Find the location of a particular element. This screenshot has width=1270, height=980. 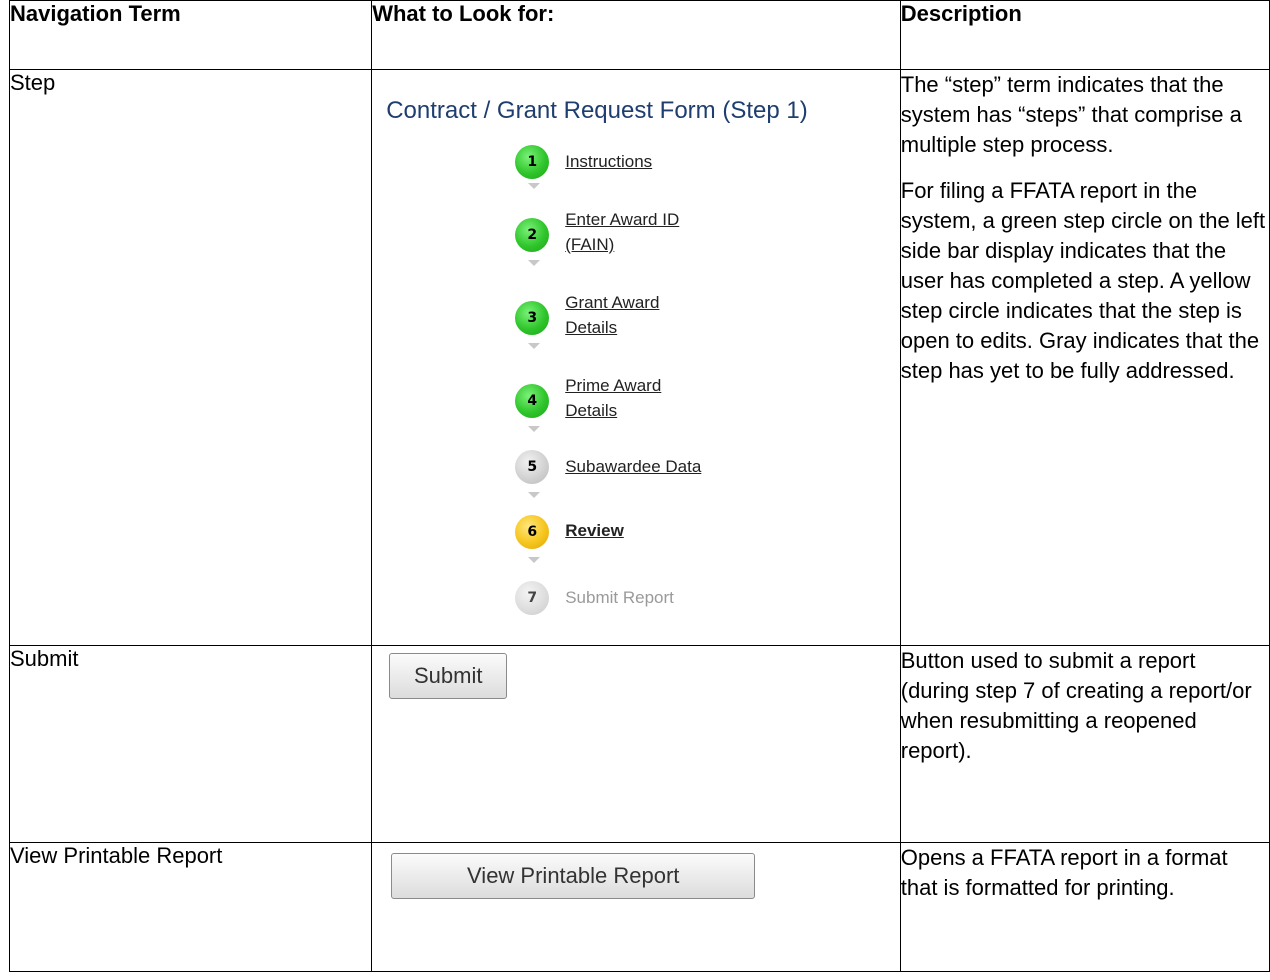

submit-button: Submit is located at coordinates (448, 676).